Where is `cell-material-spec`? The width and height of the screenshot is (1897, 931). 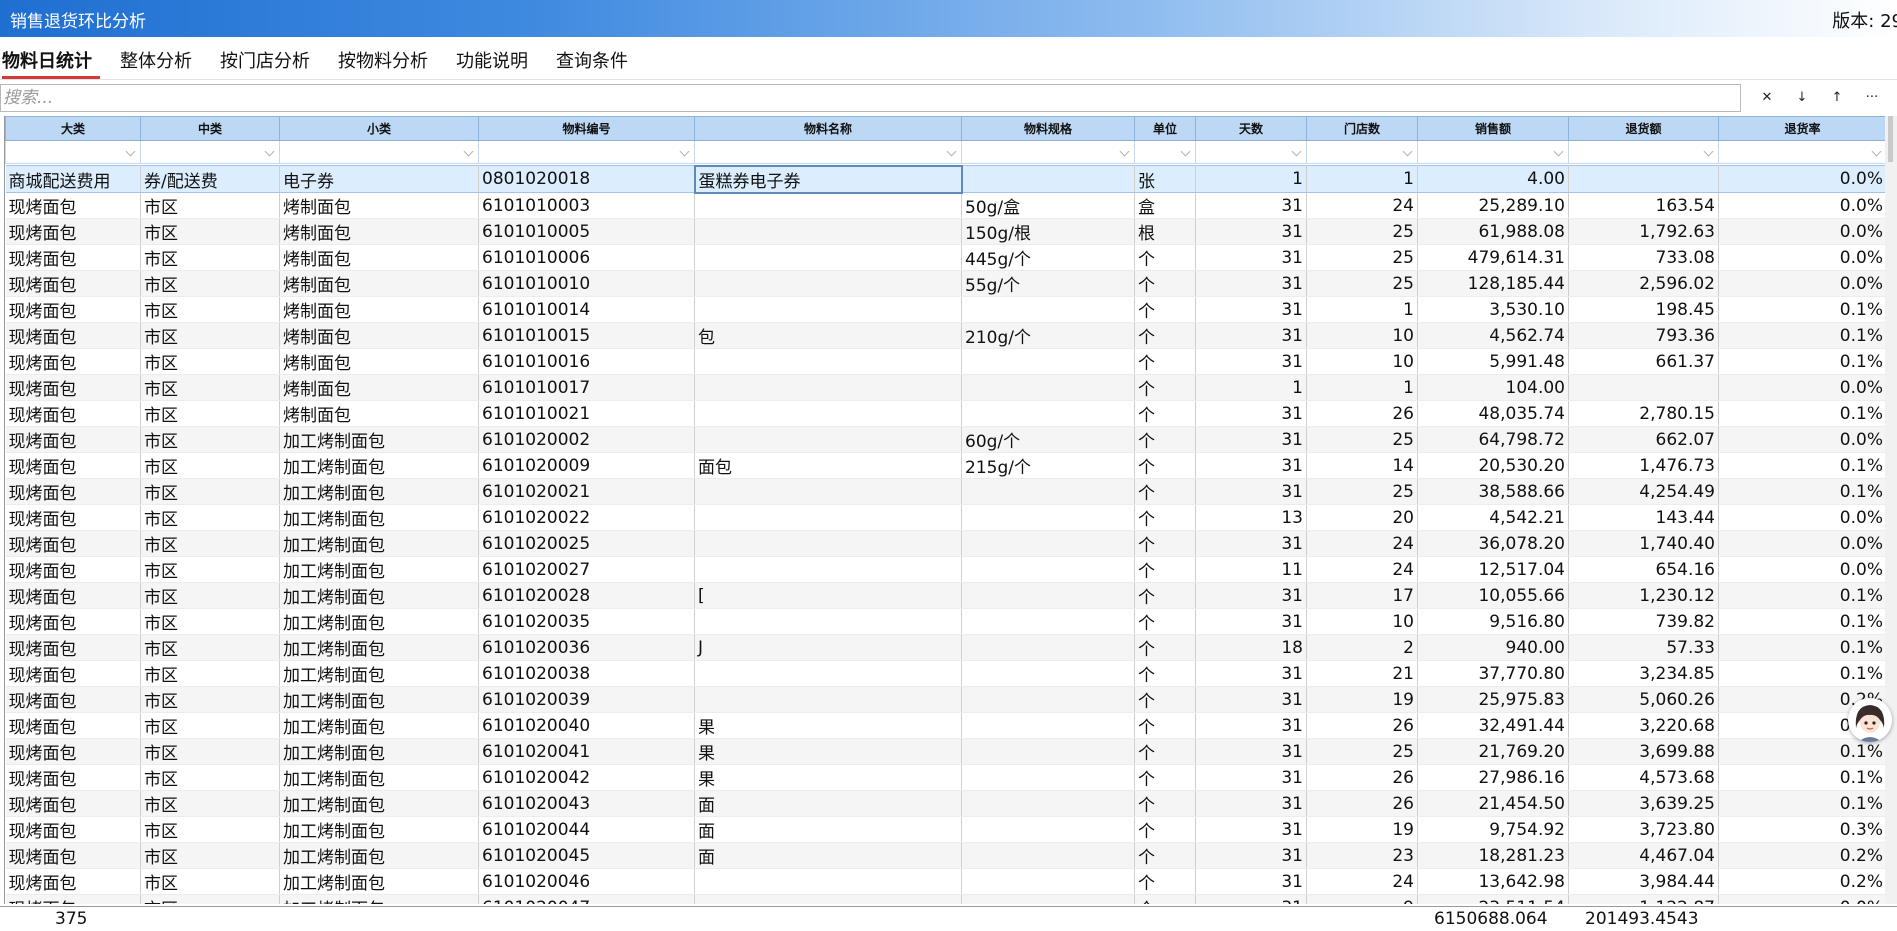
cell-material-spec is located at coordinates (1048, 595).